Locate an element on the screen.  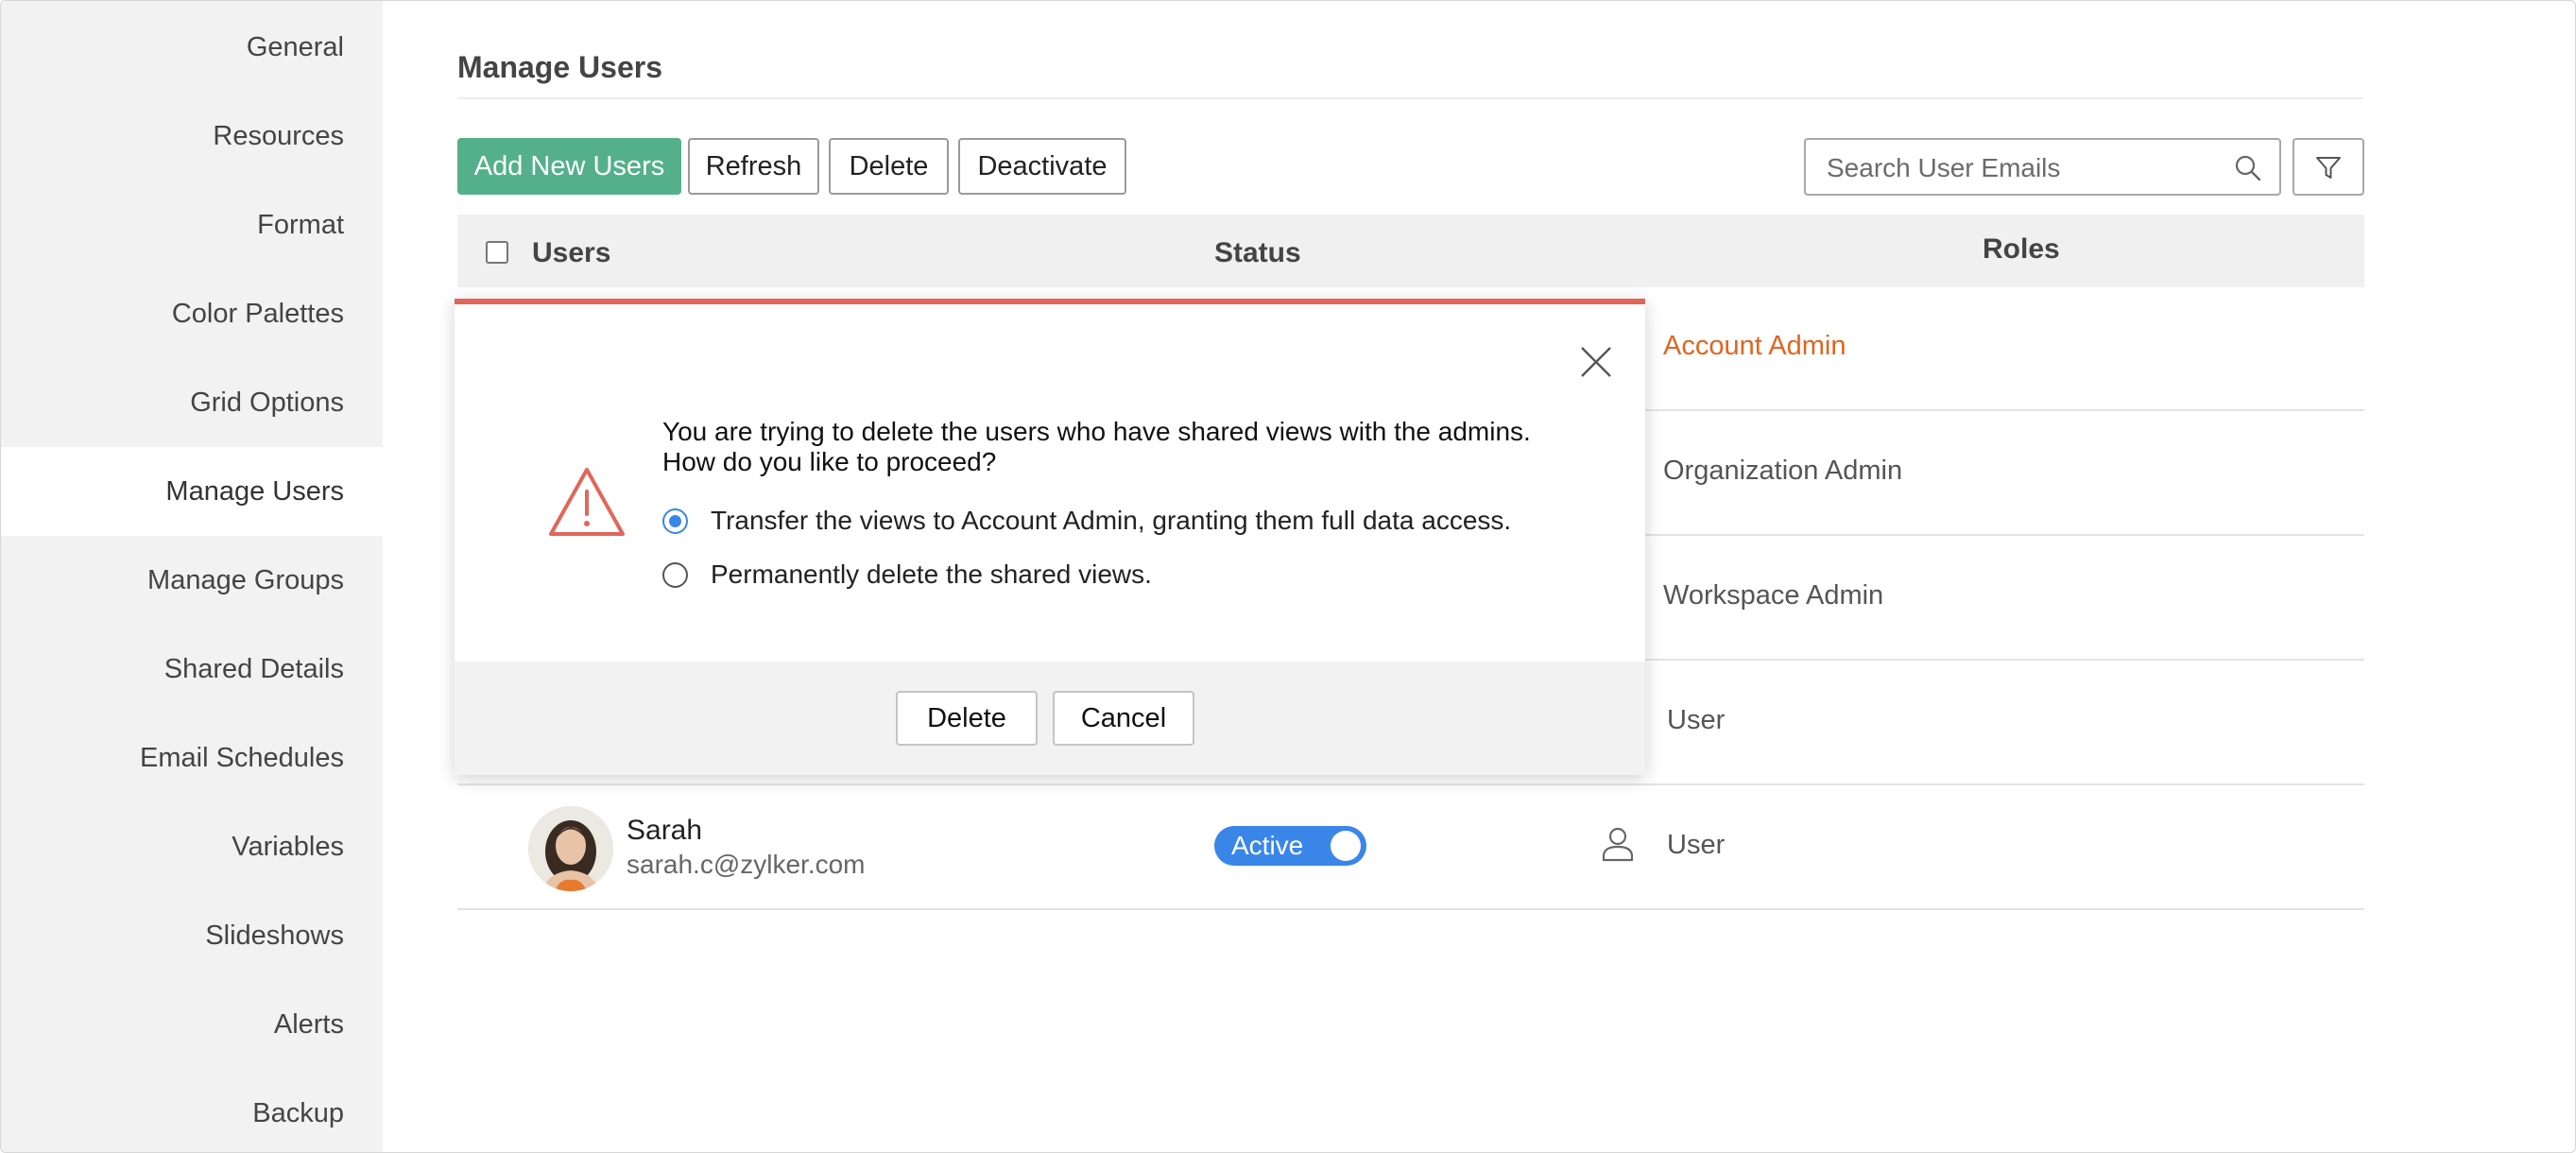
sidebar-item-general: General is located at coordinates (192, 47).